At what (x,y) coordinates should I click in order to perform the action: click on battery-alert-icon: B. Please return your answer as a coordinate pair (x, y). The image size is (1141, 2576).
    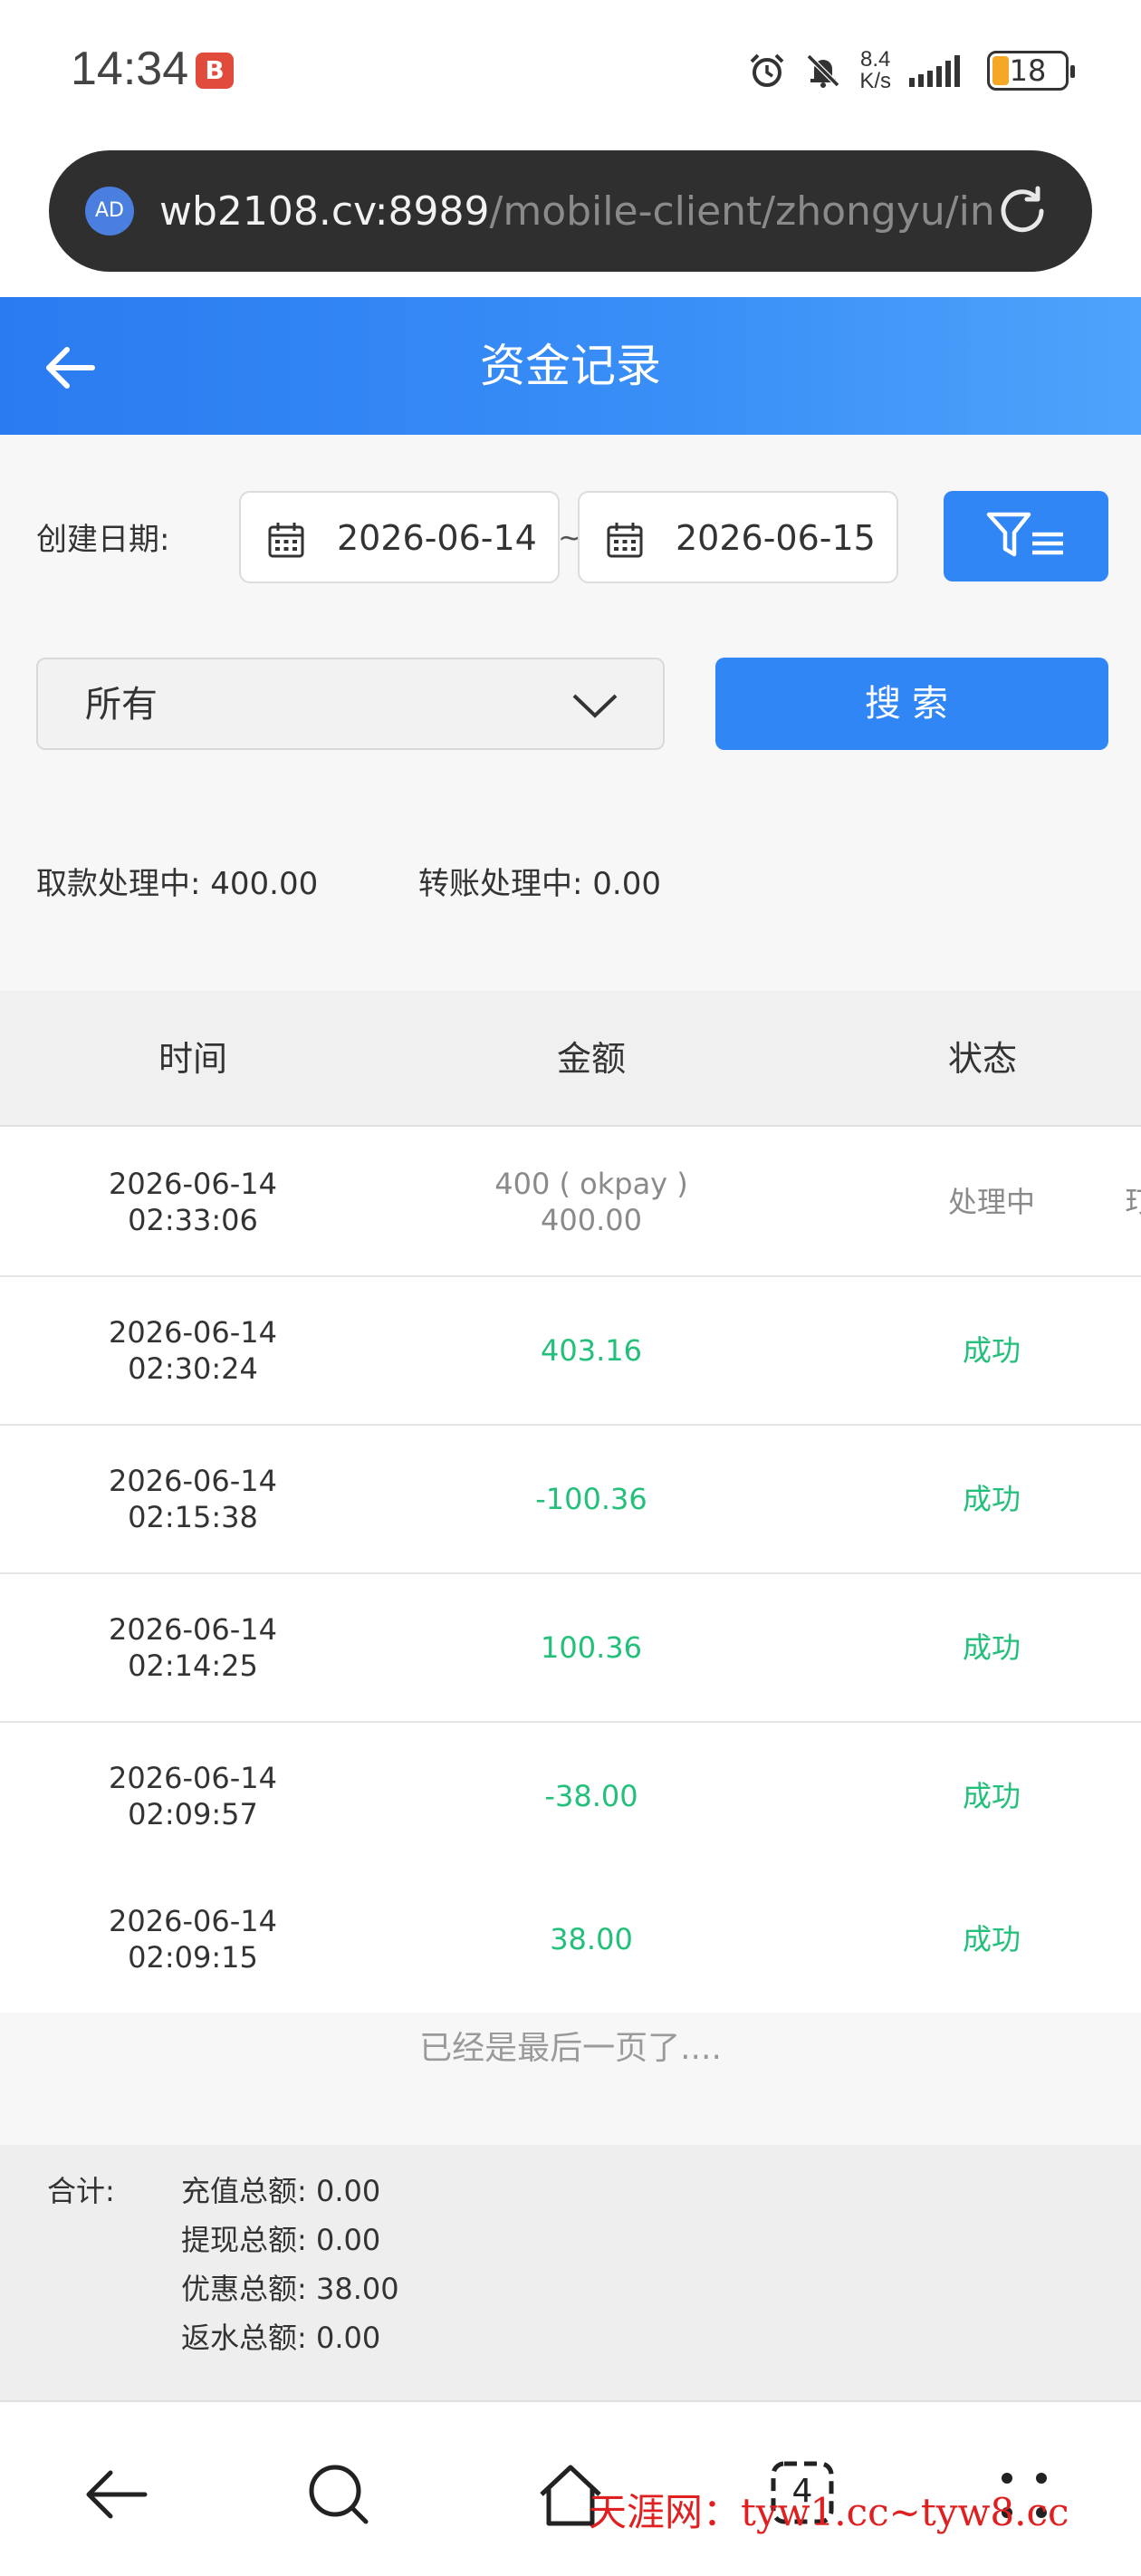
    Looking at the image, I should click on (215, 71).